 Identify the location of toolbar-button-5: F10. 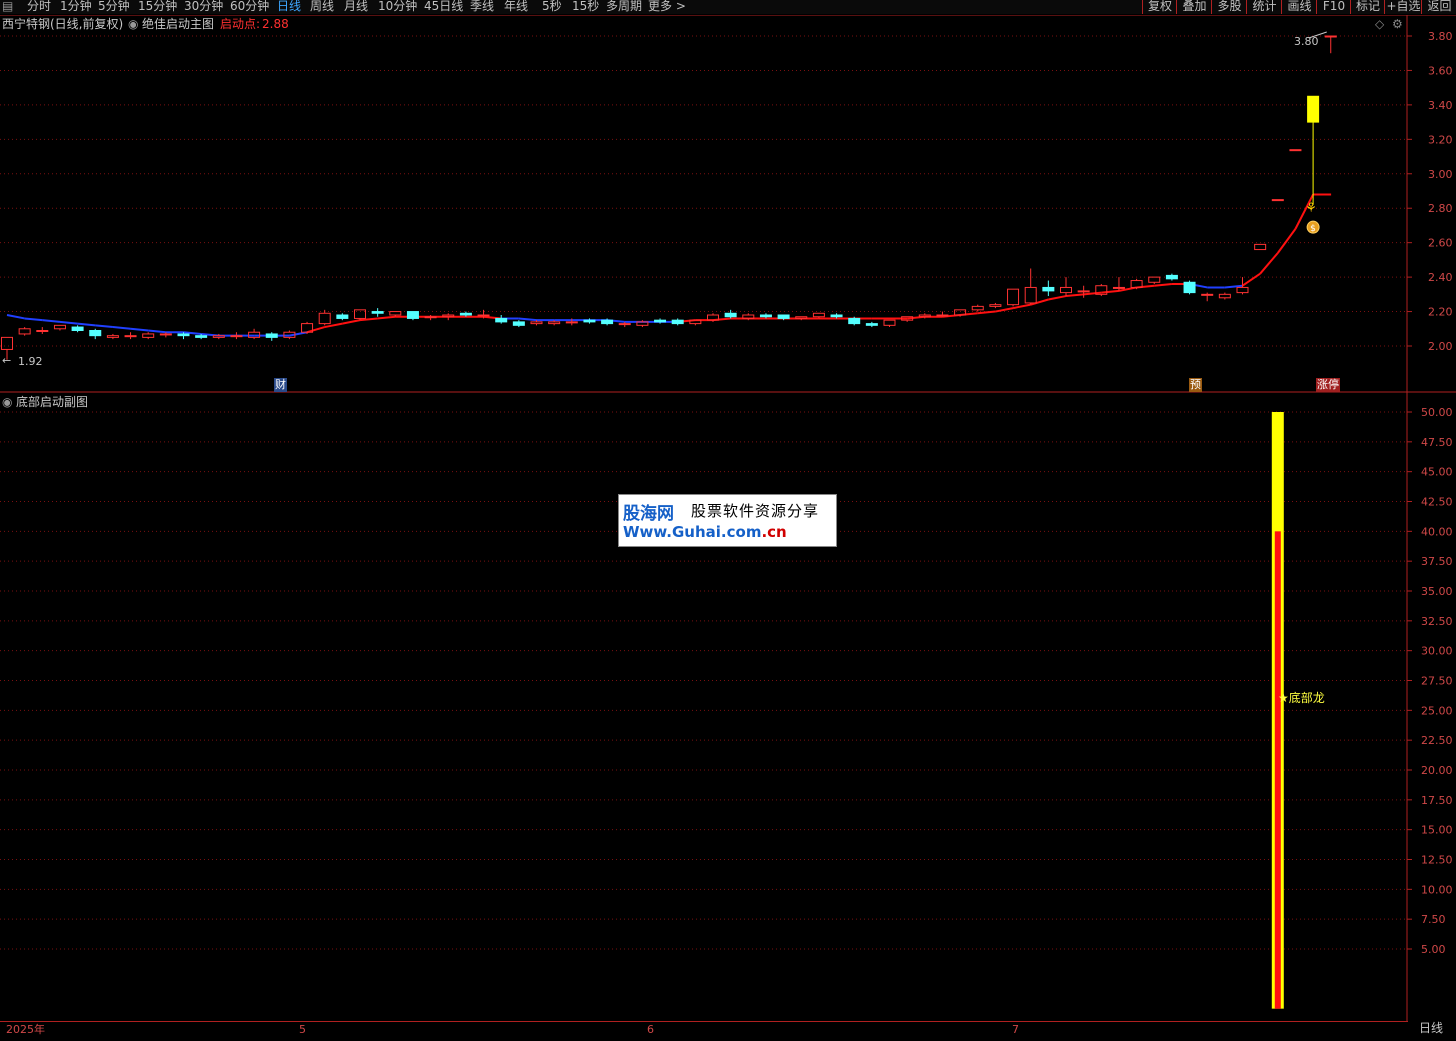
(1333, 7).